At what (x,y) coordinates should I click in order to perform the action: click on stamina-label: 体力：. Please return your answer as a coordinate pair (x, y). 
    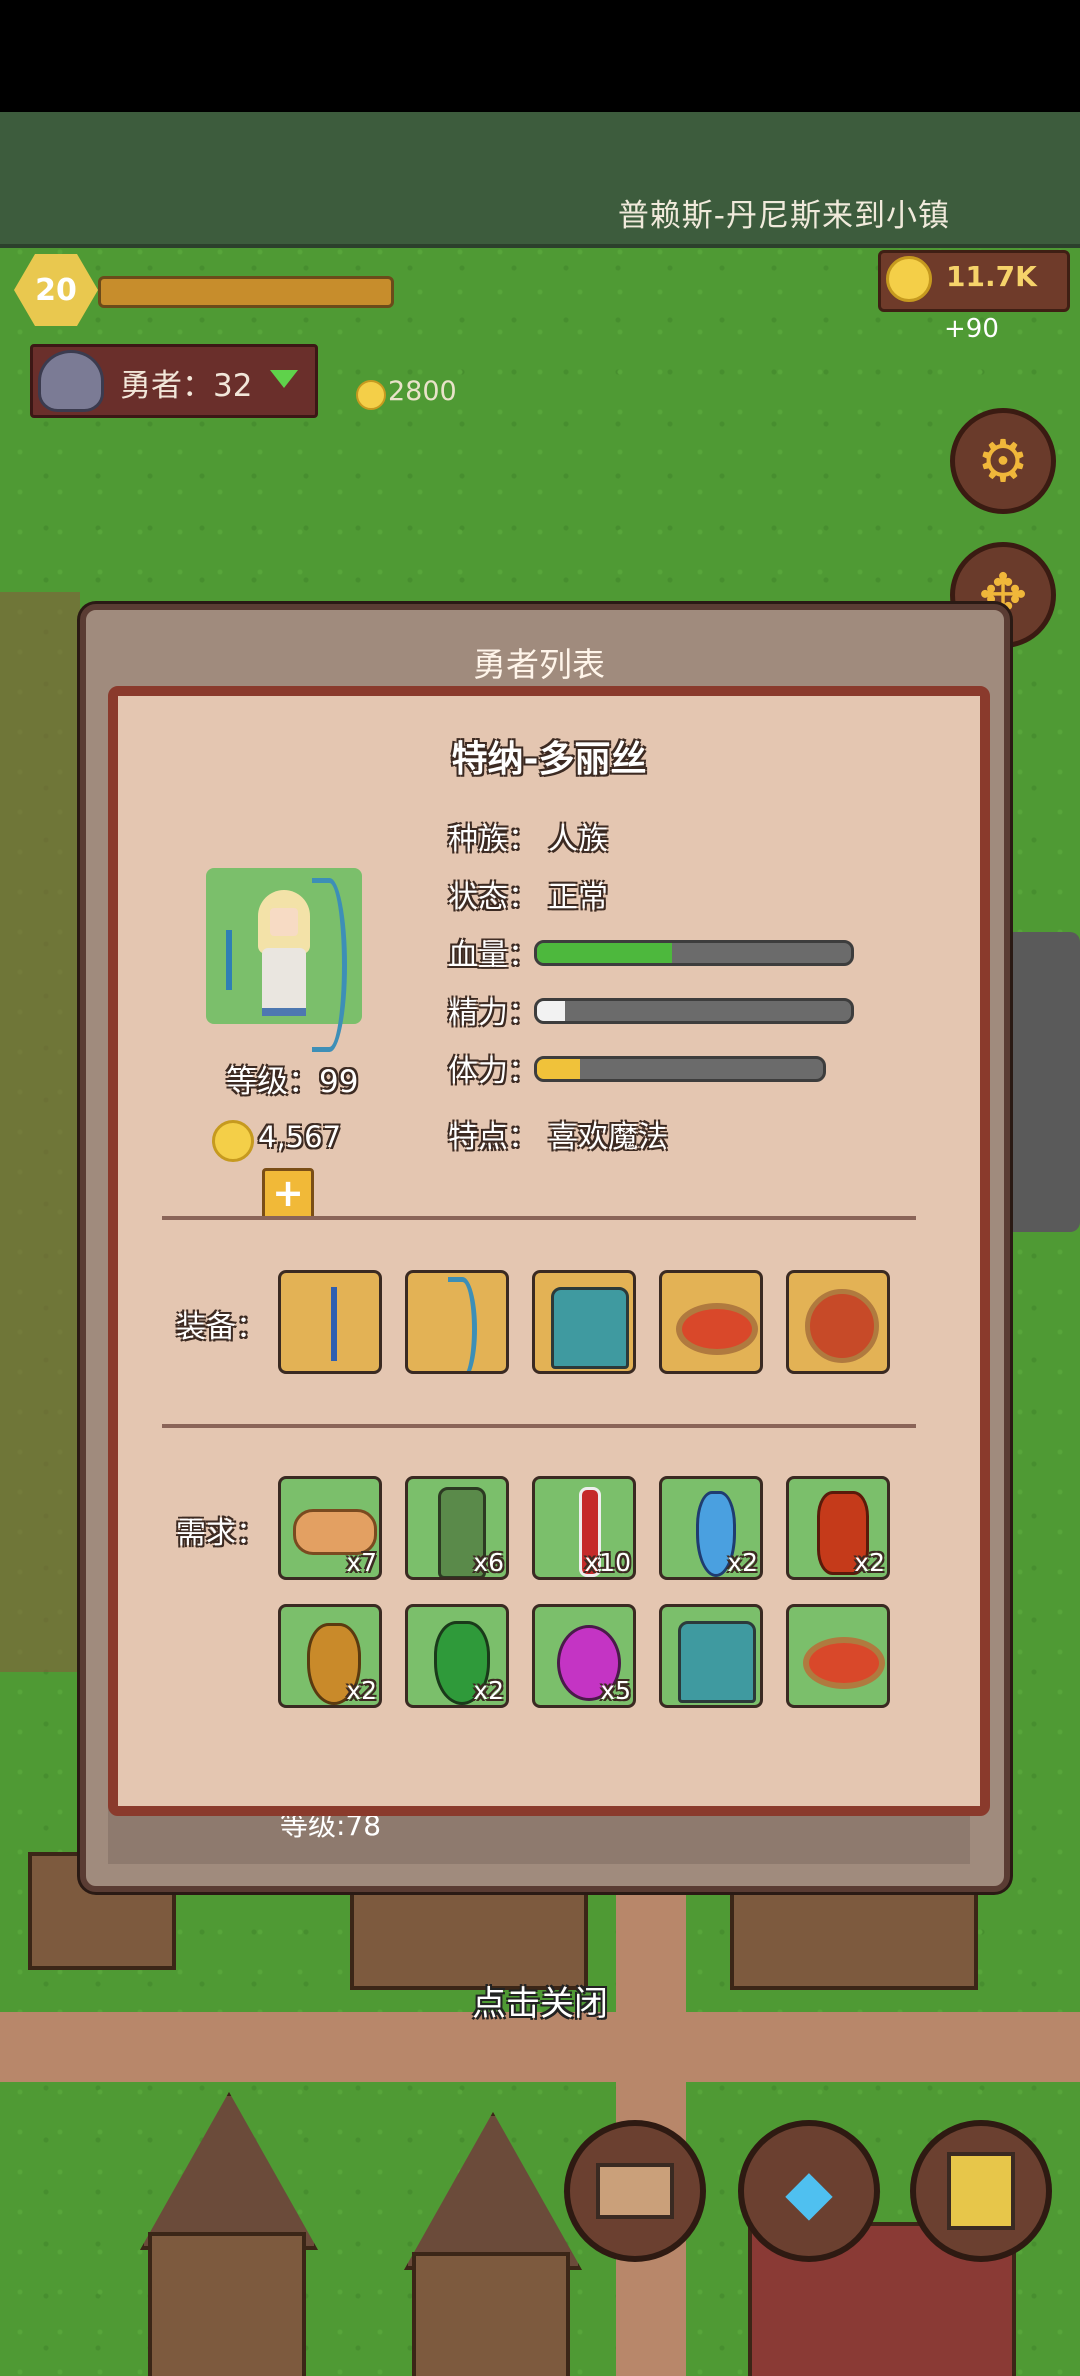
    Looking at the image, I should click on (493, 1071).